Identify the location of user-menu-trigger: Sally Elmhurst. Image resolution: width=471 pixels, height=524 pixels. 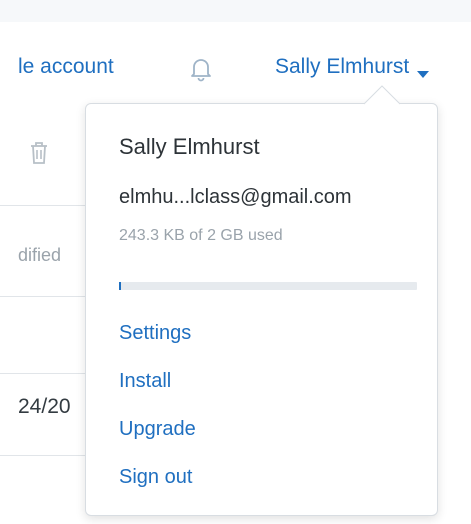
(353, 67).